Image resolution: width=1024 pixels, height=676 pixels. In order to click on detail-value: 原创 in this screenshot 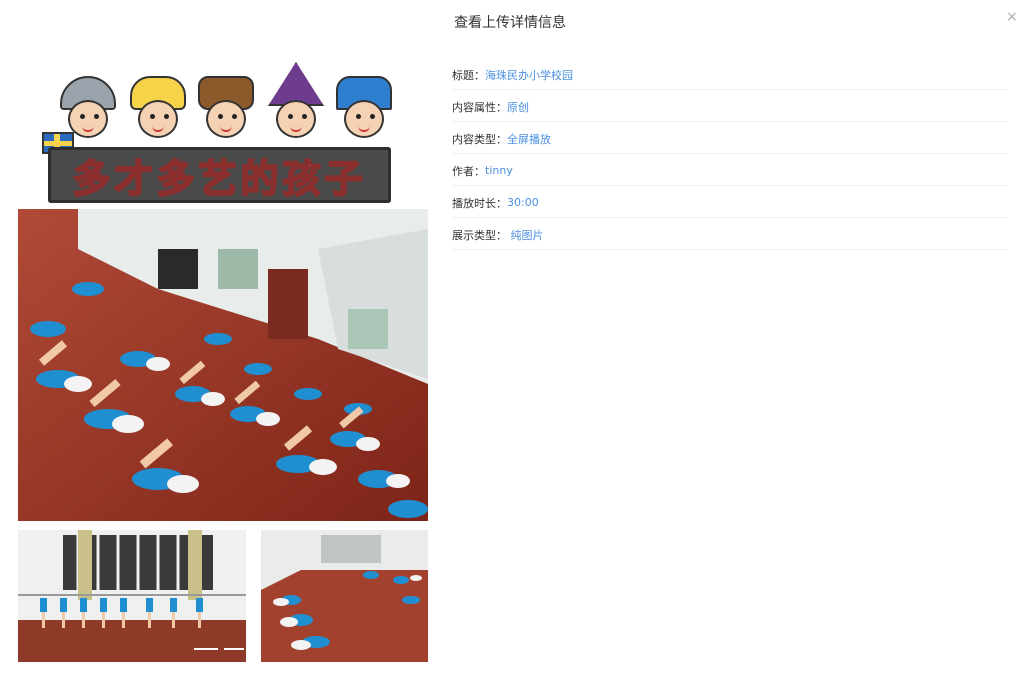, I will do `click(518, 107)`.